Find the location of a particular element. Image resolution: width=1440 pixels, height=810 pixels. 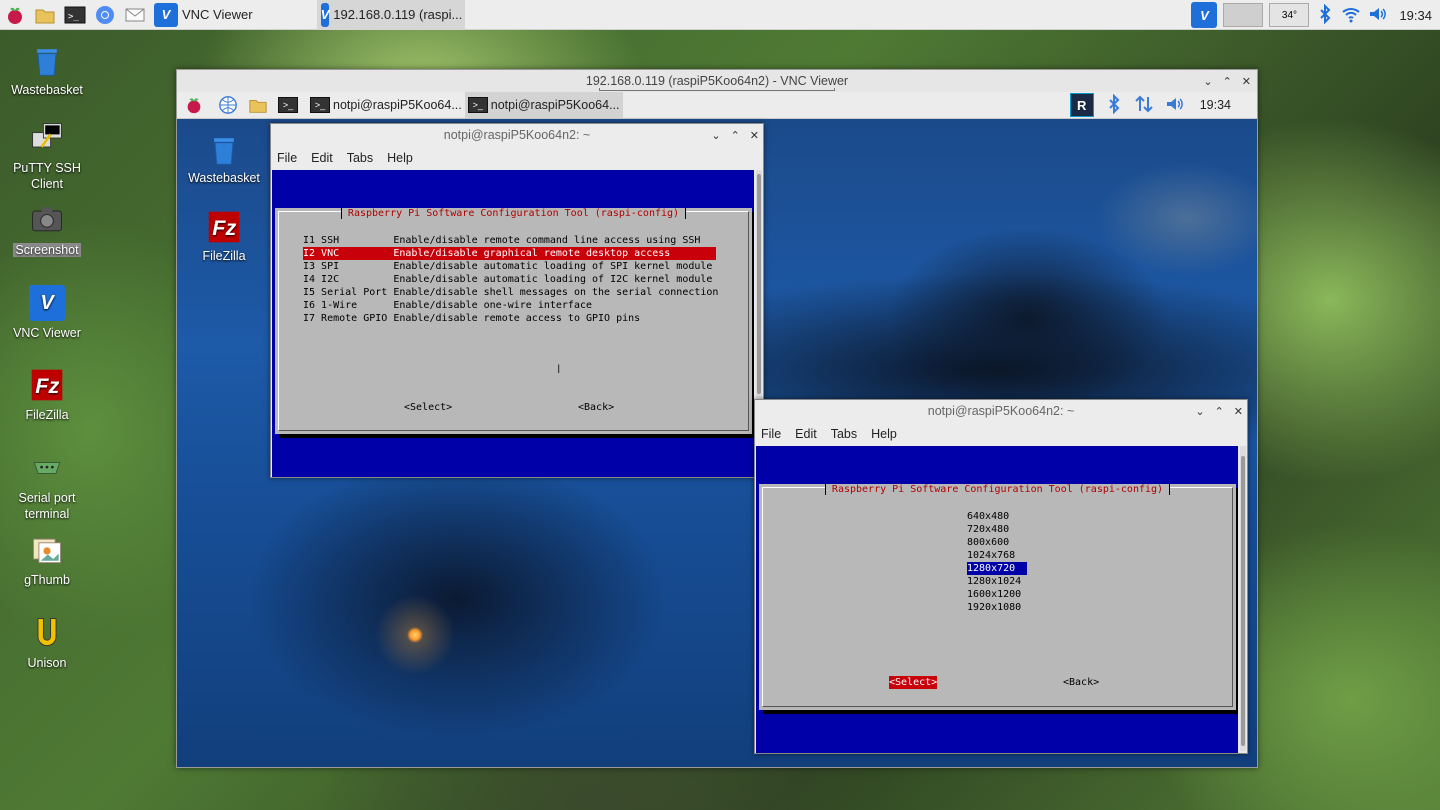

folder-icon is located at coordinates (258, 105).